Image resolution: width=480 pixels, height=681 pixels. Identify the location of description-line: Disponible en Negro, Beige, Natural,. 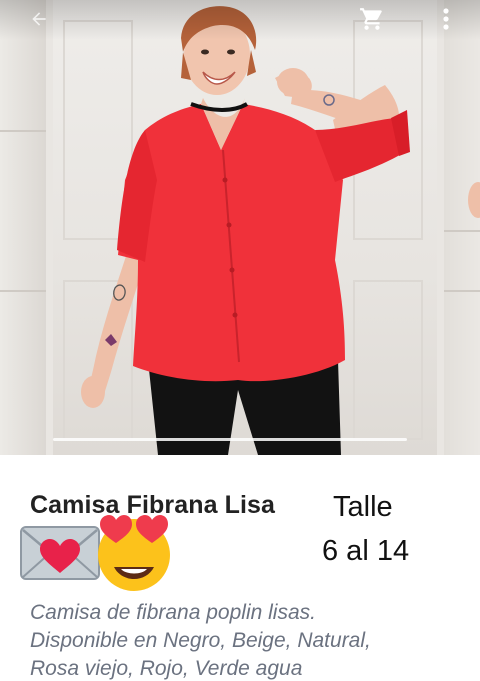
(200, 640).